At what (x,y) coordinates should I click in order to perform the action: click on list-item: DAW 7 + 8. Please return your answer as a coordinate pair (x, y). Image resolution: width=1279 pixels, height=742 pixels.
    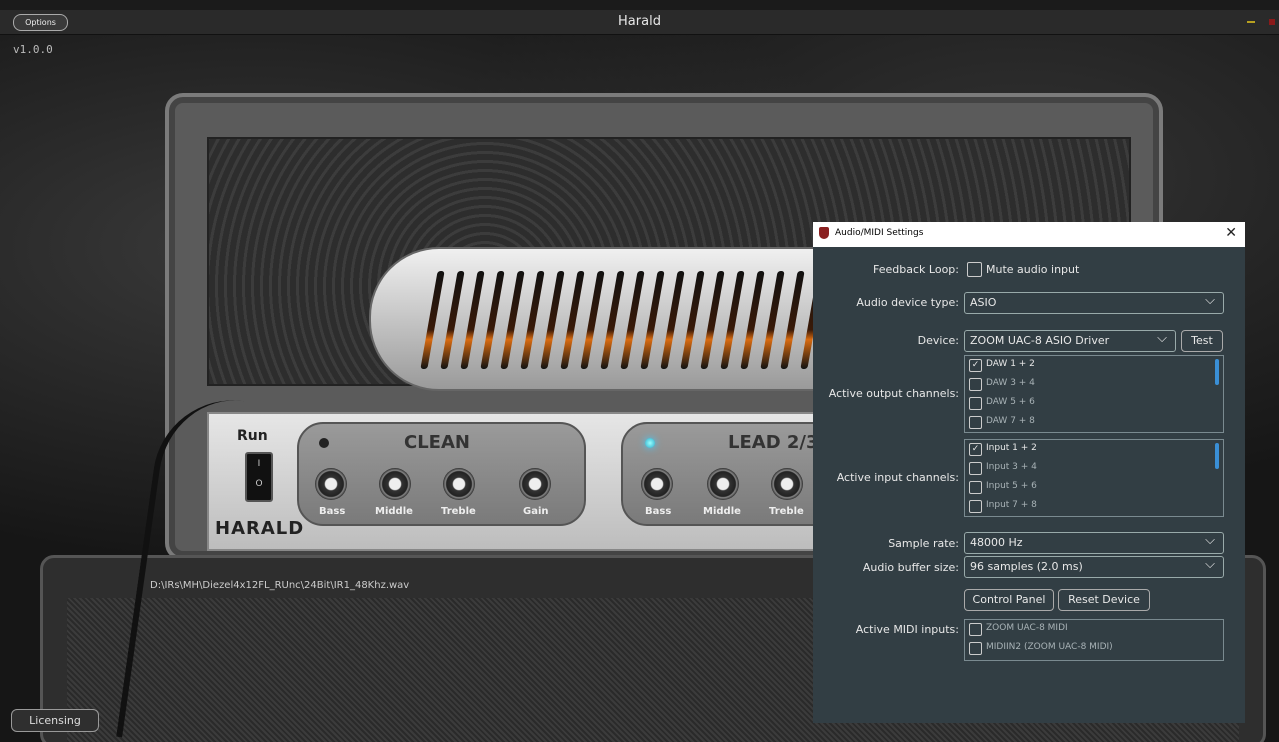
    Looking at the image, I should click on (1094, 422).